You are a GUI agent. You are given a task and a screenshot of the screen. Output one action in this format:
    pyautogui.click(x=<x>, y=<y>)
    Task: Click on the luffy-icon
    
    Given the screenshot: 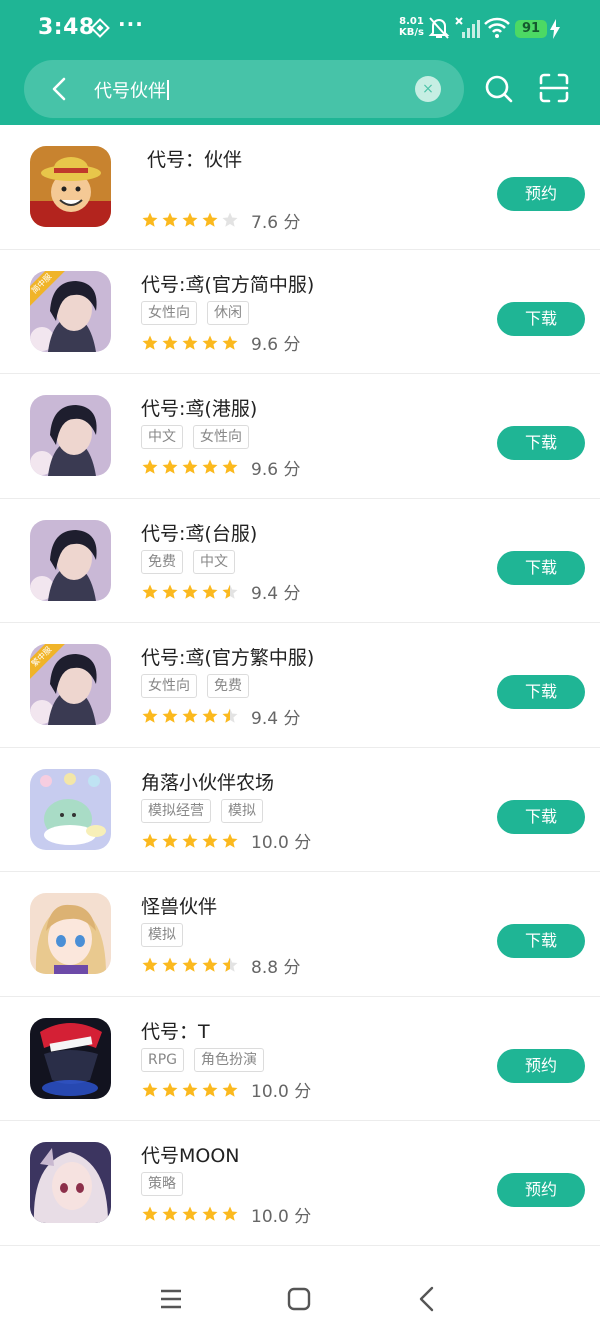 What is the action you would take?
    pyautogui.click(x=70, y=186)
    